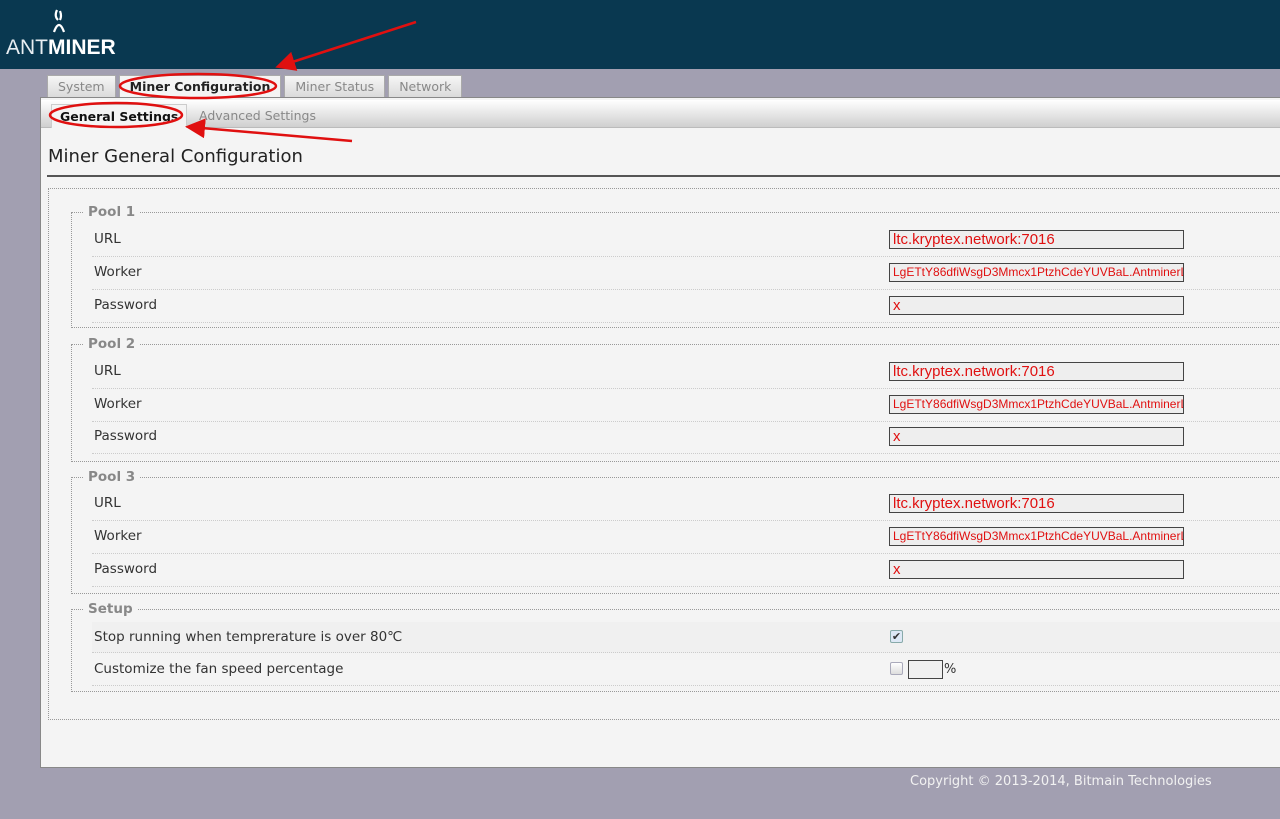 The width and height of the screenshot is (1280, 819). What do you see at coordinates (686, 437) in the screenshot?
I see `pool-2-password-row: Password x` at bounding box center [686, 437].